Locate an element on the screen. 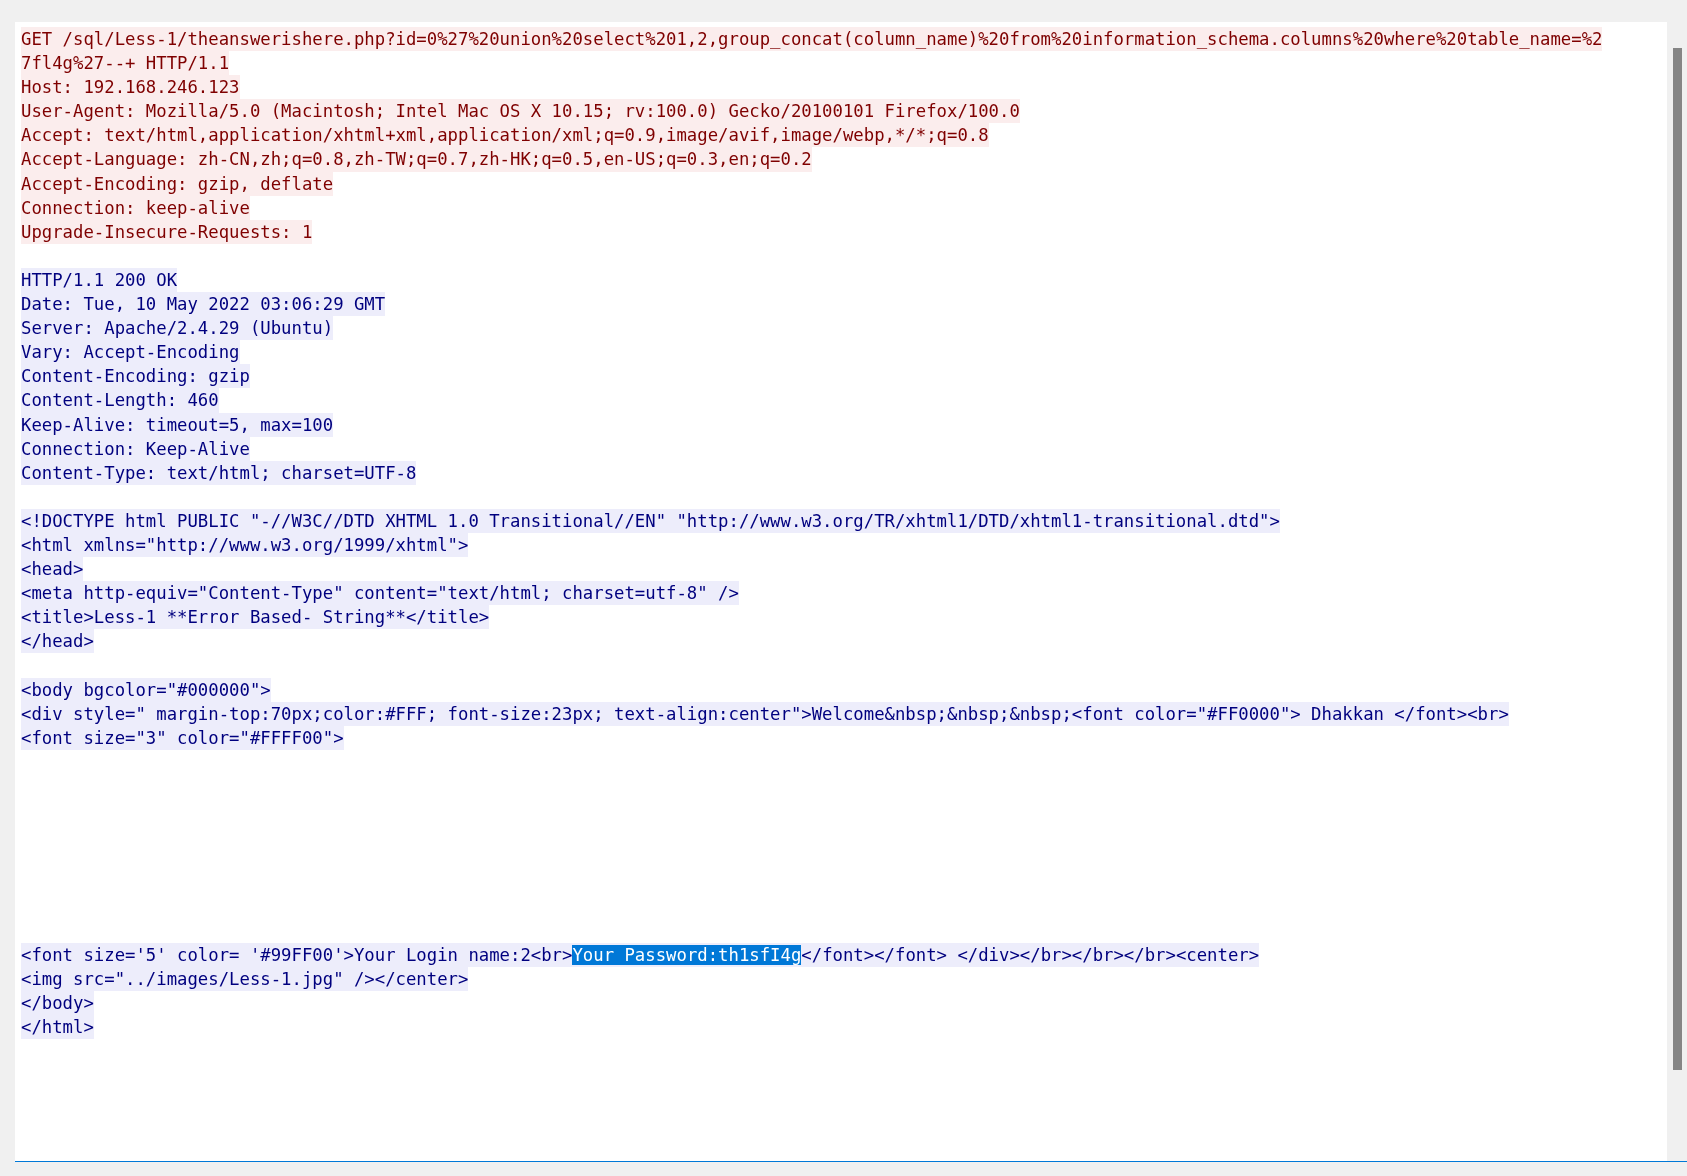 The width and height of the screenshot is (1687, 1176). scrollbar-thumb is located at coordinates (1677, 559).